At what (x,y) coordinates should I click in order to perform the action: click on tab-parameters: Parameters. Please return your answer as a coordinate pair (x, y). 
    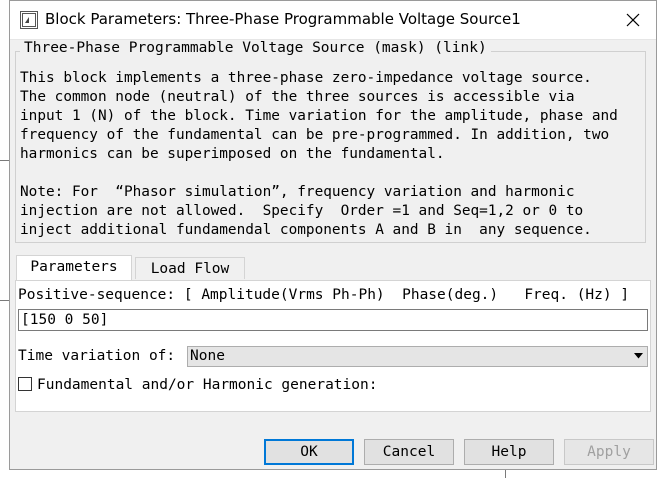
    Looking at the image, I should click on (74, 267).